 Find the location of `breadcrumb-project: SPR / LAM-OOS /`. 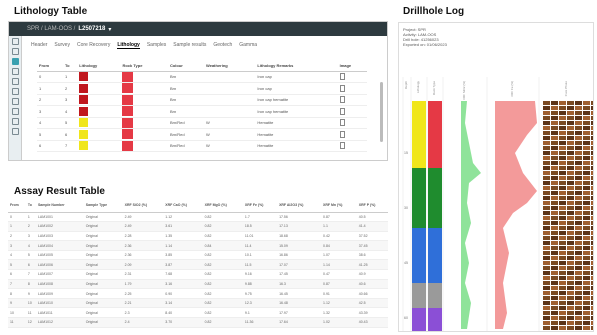

breadcrumb-project: SPR / LAM-OOS / is located at coordinates (51, 29).